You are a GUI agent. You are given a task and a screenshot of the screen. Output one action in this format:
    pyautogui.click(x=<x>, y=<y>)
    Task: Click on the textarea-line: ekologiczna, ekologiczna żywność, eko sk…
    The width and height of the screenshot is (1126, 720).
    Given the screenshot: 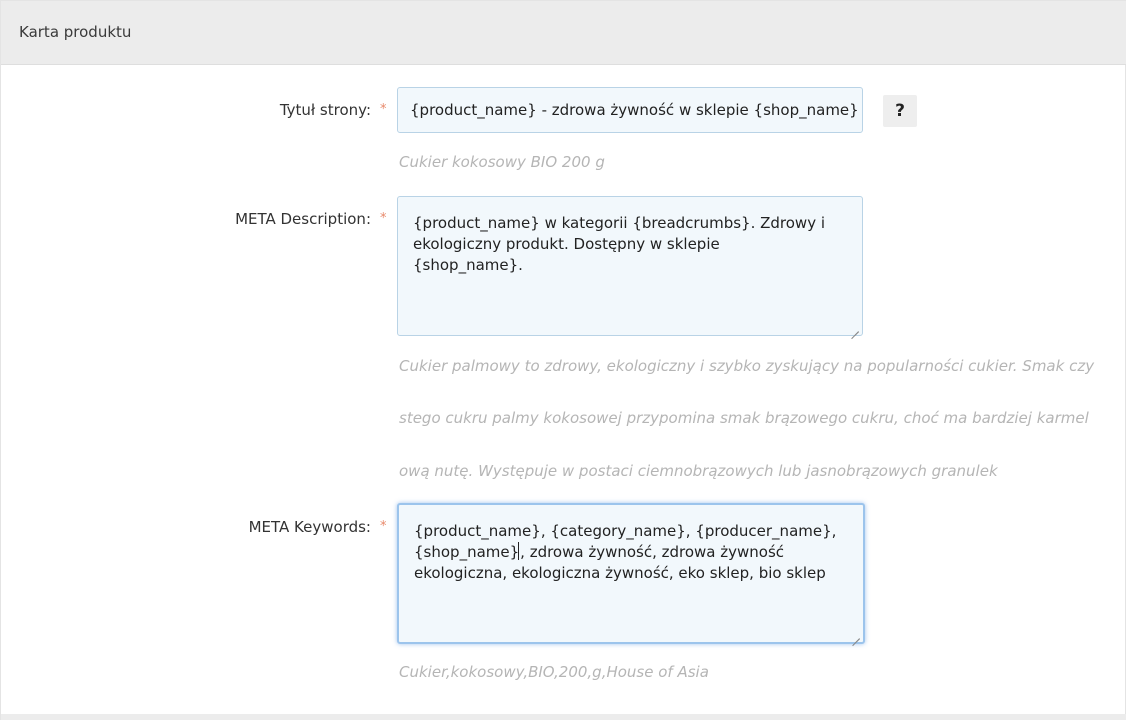 What is the action you would take?
    pyautogui.click(x=620, y=573)
    